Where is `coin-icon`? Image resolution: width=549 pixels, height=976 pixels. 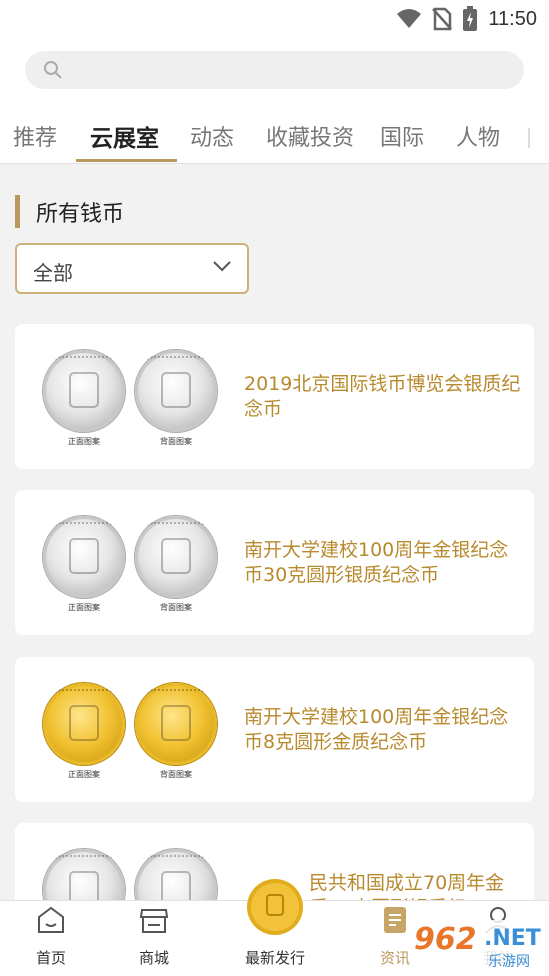
coin-icon is located at coordinates (275, 907).